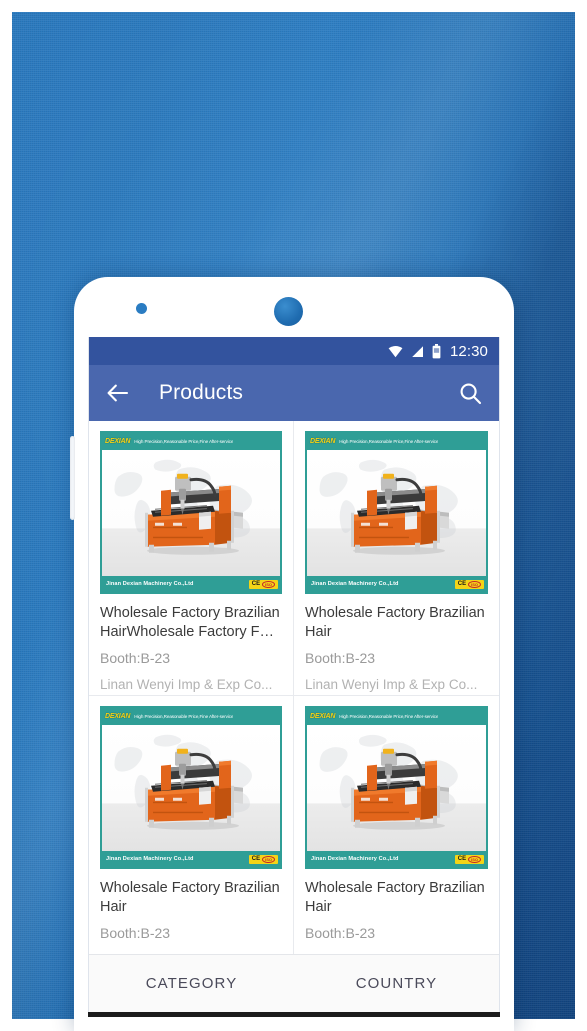  Describe the element at coordinates (191, 983) in the screenshot. I see `tab-category: CATEGORY` at that location.